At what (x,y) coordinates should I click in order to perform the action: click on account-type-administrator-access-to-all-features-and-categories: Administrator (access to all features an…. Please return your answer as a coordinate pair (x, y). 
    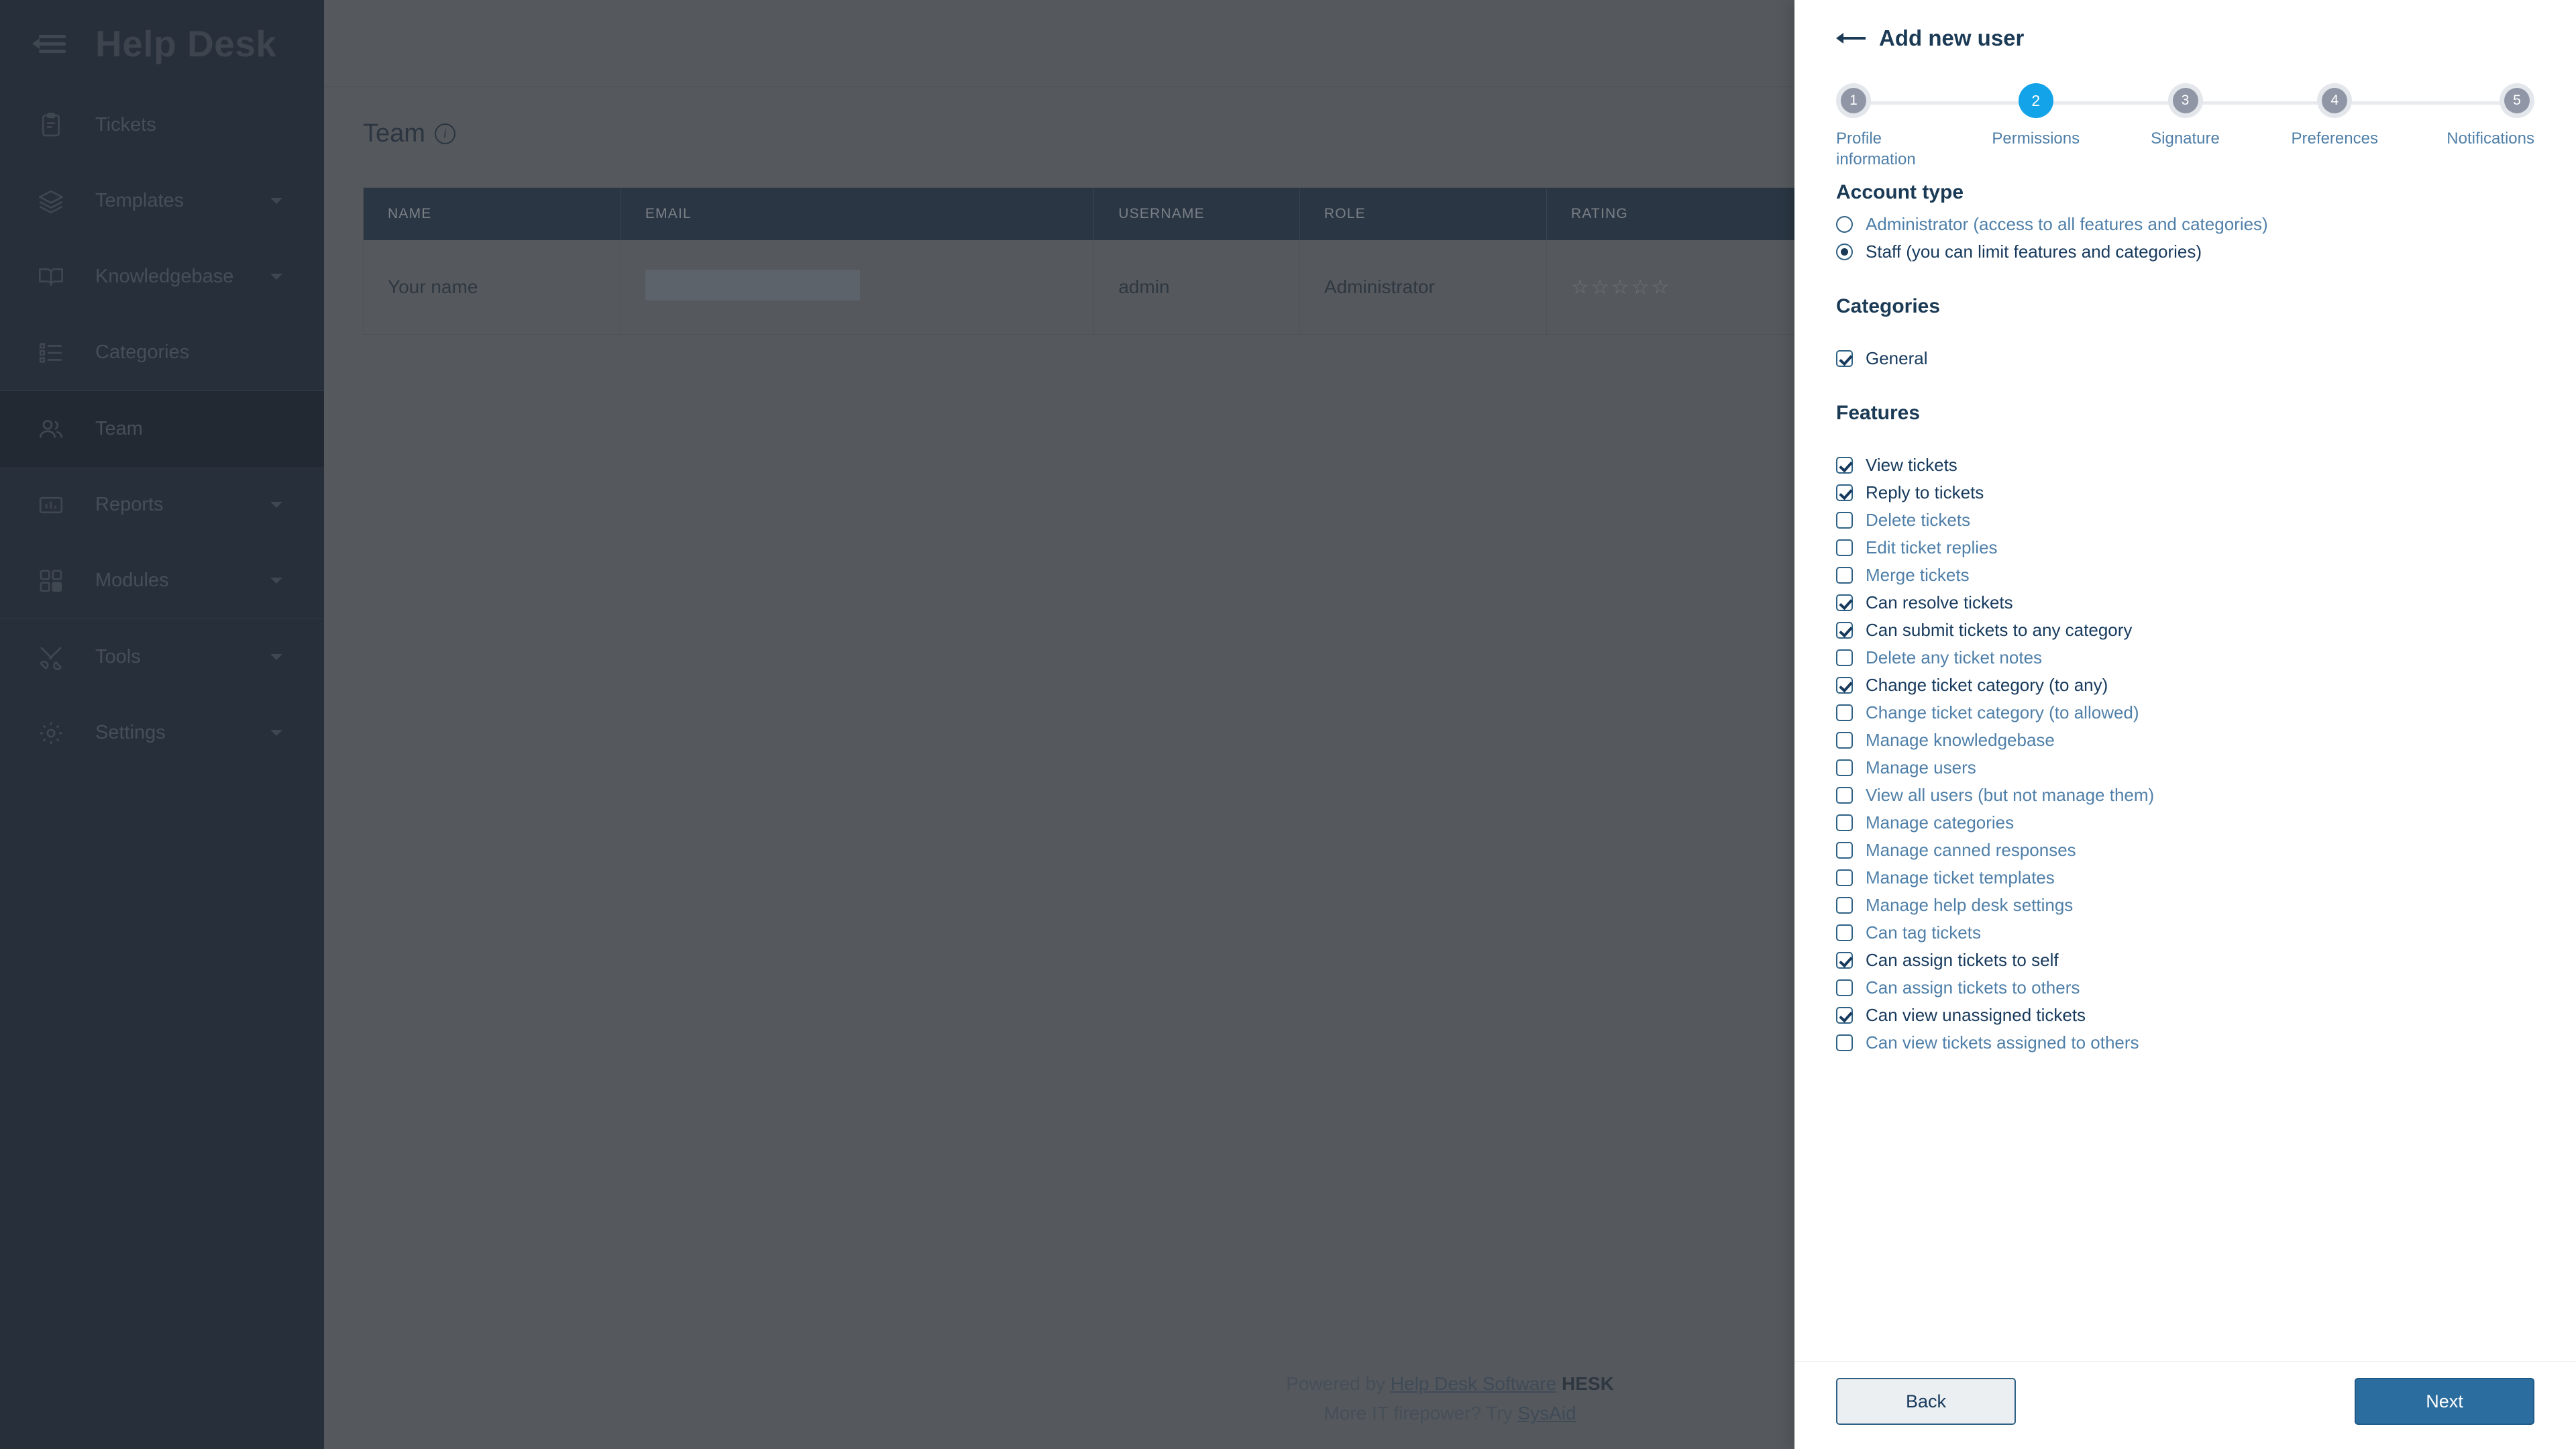
    Looking at the image, I should click on (2185, 224).